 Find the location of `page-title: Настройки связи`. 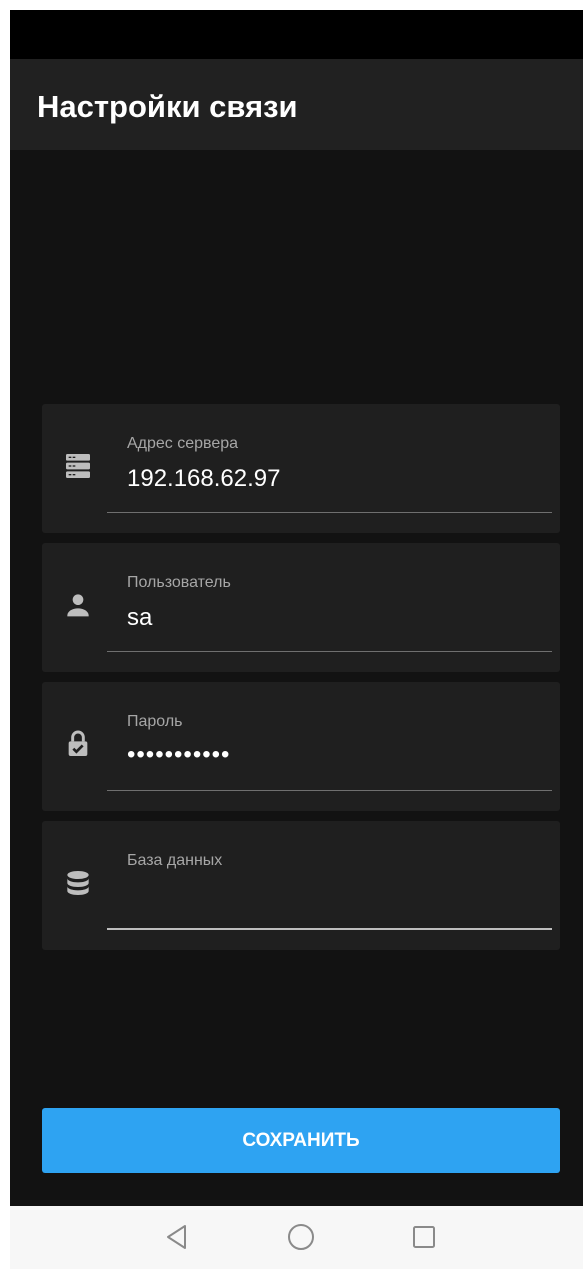

page-title: Настройки связи is located at coordinates (167, 106).